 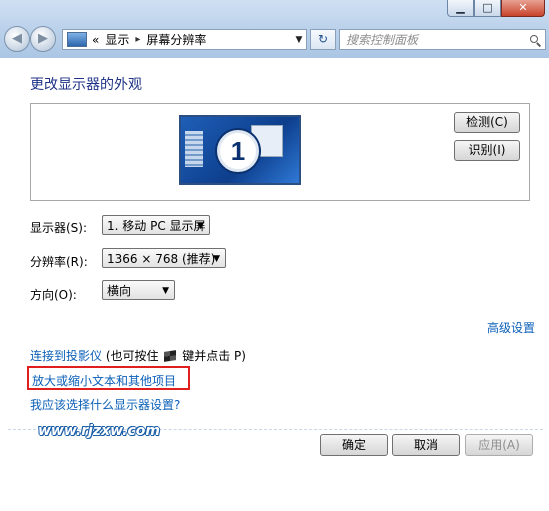 I want to click on close-button: ✕, so click(x=523, y=8).